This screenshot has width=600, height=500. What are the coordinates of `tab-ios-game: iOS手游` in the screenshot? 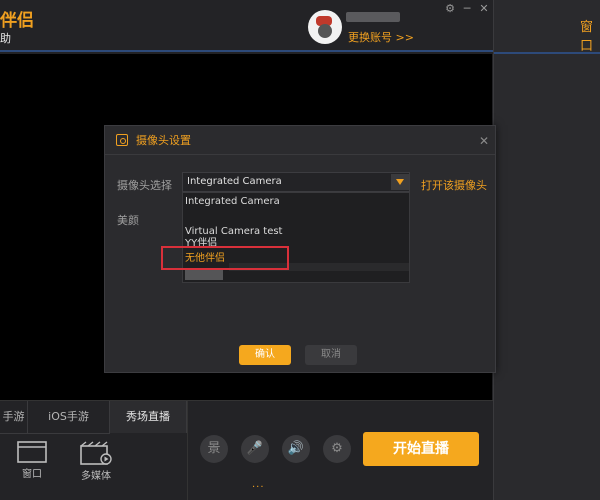 It's located at (69, 417).